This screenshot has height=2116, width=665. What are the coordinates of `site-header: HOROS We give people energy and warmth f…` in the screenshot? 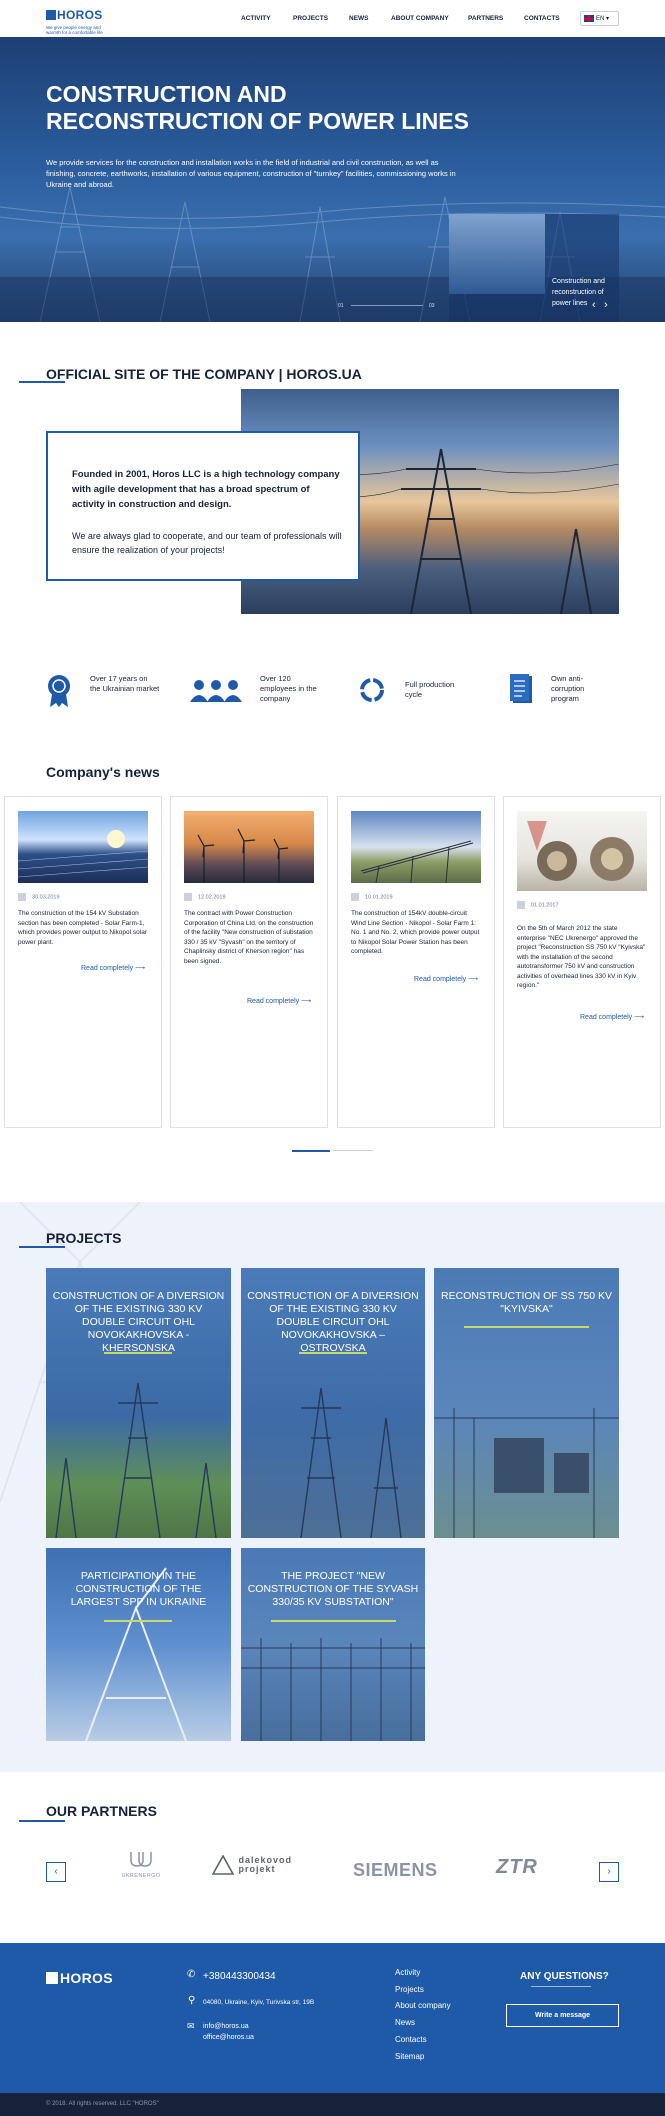 It's located at (332, 18).